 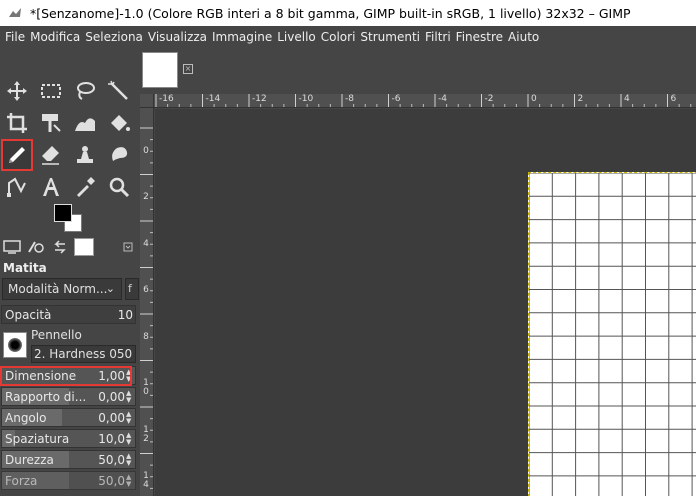 I want to click on ruler-tick-label: -16, so click(x=166, y=99).